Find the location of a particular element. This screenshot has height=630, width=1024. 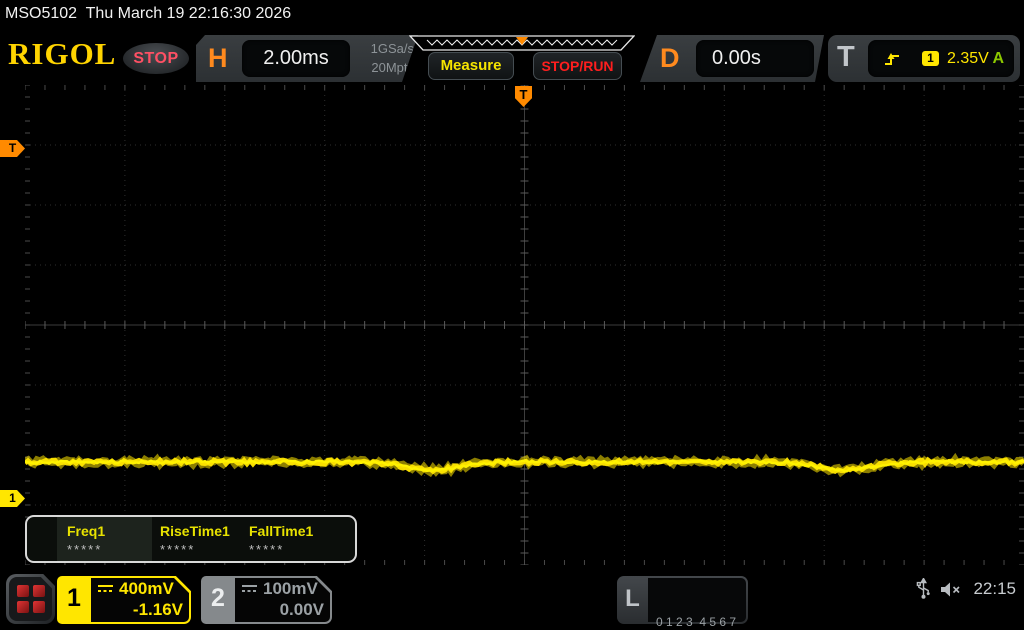

measurement-falltime1: FallTime1 ***** is located at coordinates (295, 539).